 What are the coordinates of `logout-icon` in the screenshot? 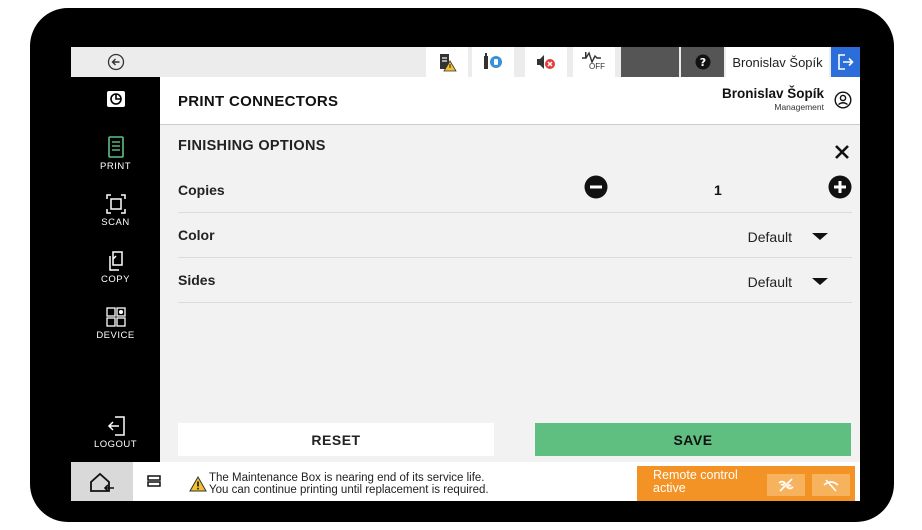 It's located at (116, 426).